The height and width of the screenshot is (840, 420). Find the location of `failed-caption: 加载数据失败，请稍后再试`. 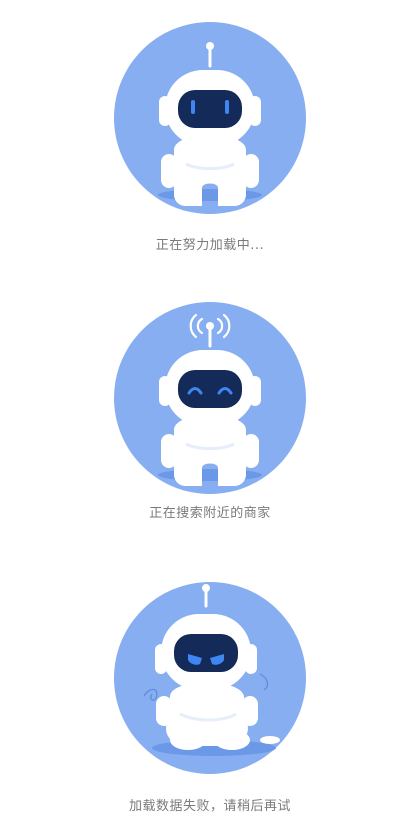

failed-caption: 加载数据失败，请稍后再试 is located at coordinates (209, 806).